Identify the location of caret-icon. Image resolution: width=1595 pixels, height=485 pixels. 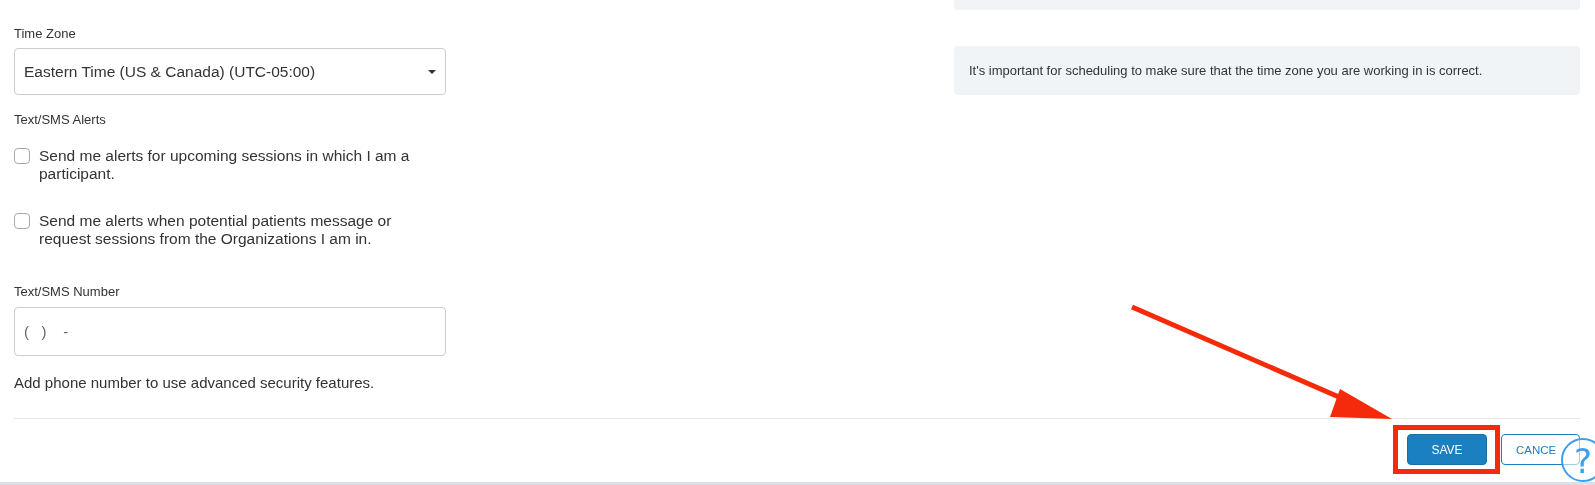
(432, 71).